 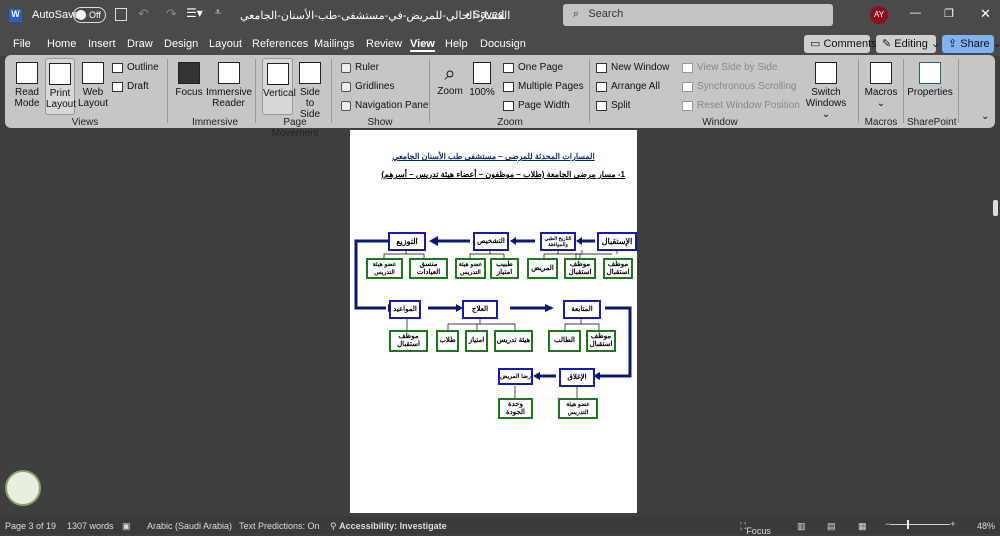 I want to click on print-layout-button: Print Layout, so click(x=60, y=86).